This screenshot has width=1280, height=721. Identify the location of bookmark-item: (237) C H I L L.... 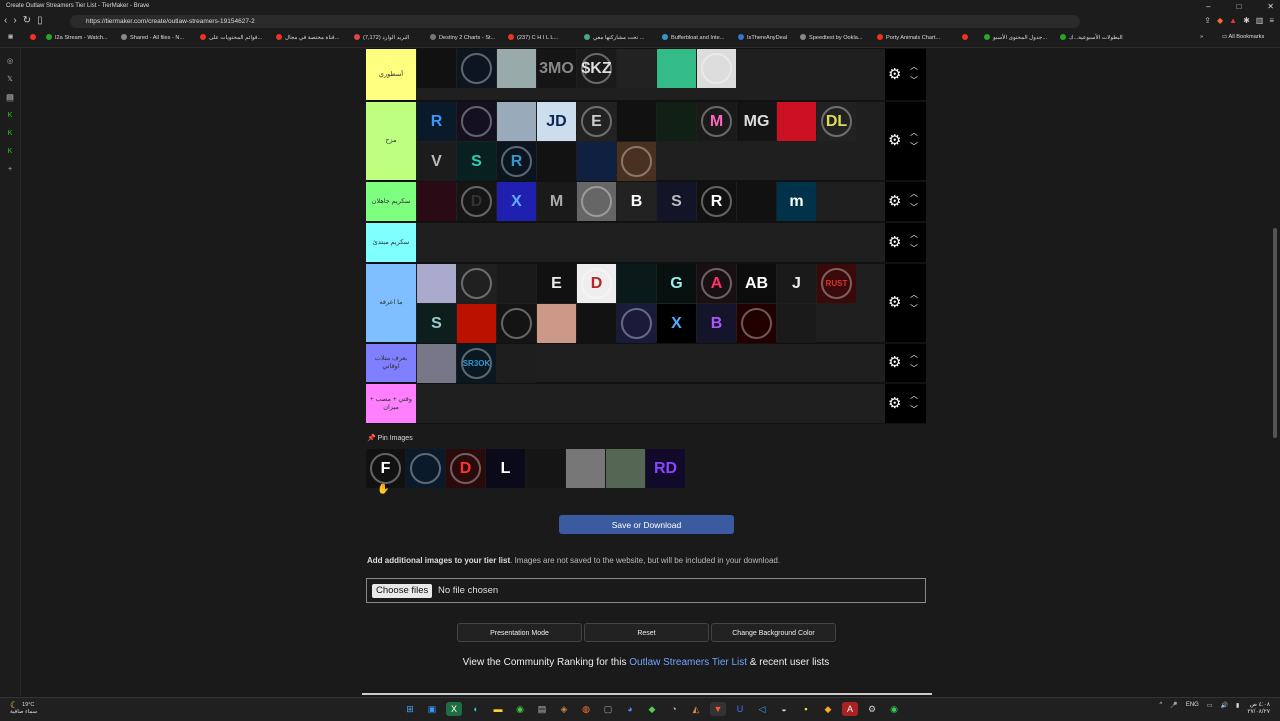
(533, 37).